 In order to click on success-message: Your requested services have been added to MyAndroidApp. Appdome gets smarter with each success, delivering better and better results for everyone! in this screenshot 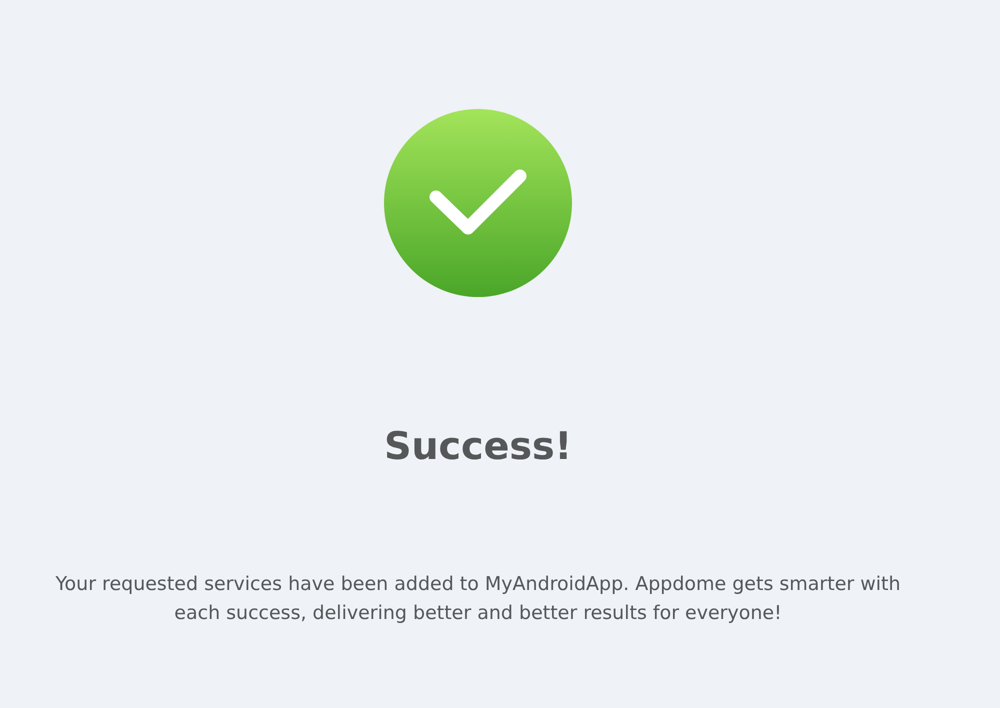, I will do `click(478, 599)`.